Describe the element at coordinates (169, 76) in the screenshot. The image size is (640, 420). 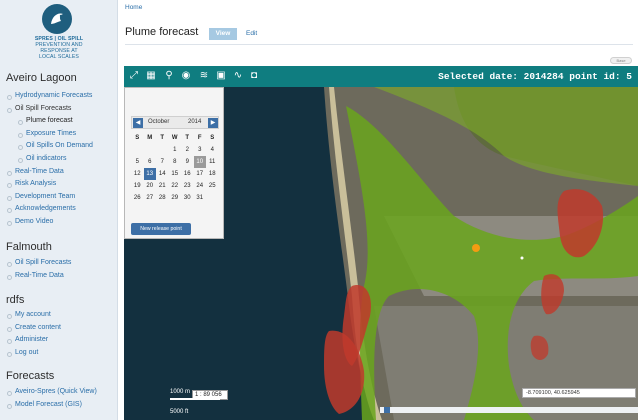
I see `search-icon: ⚲` at that location.